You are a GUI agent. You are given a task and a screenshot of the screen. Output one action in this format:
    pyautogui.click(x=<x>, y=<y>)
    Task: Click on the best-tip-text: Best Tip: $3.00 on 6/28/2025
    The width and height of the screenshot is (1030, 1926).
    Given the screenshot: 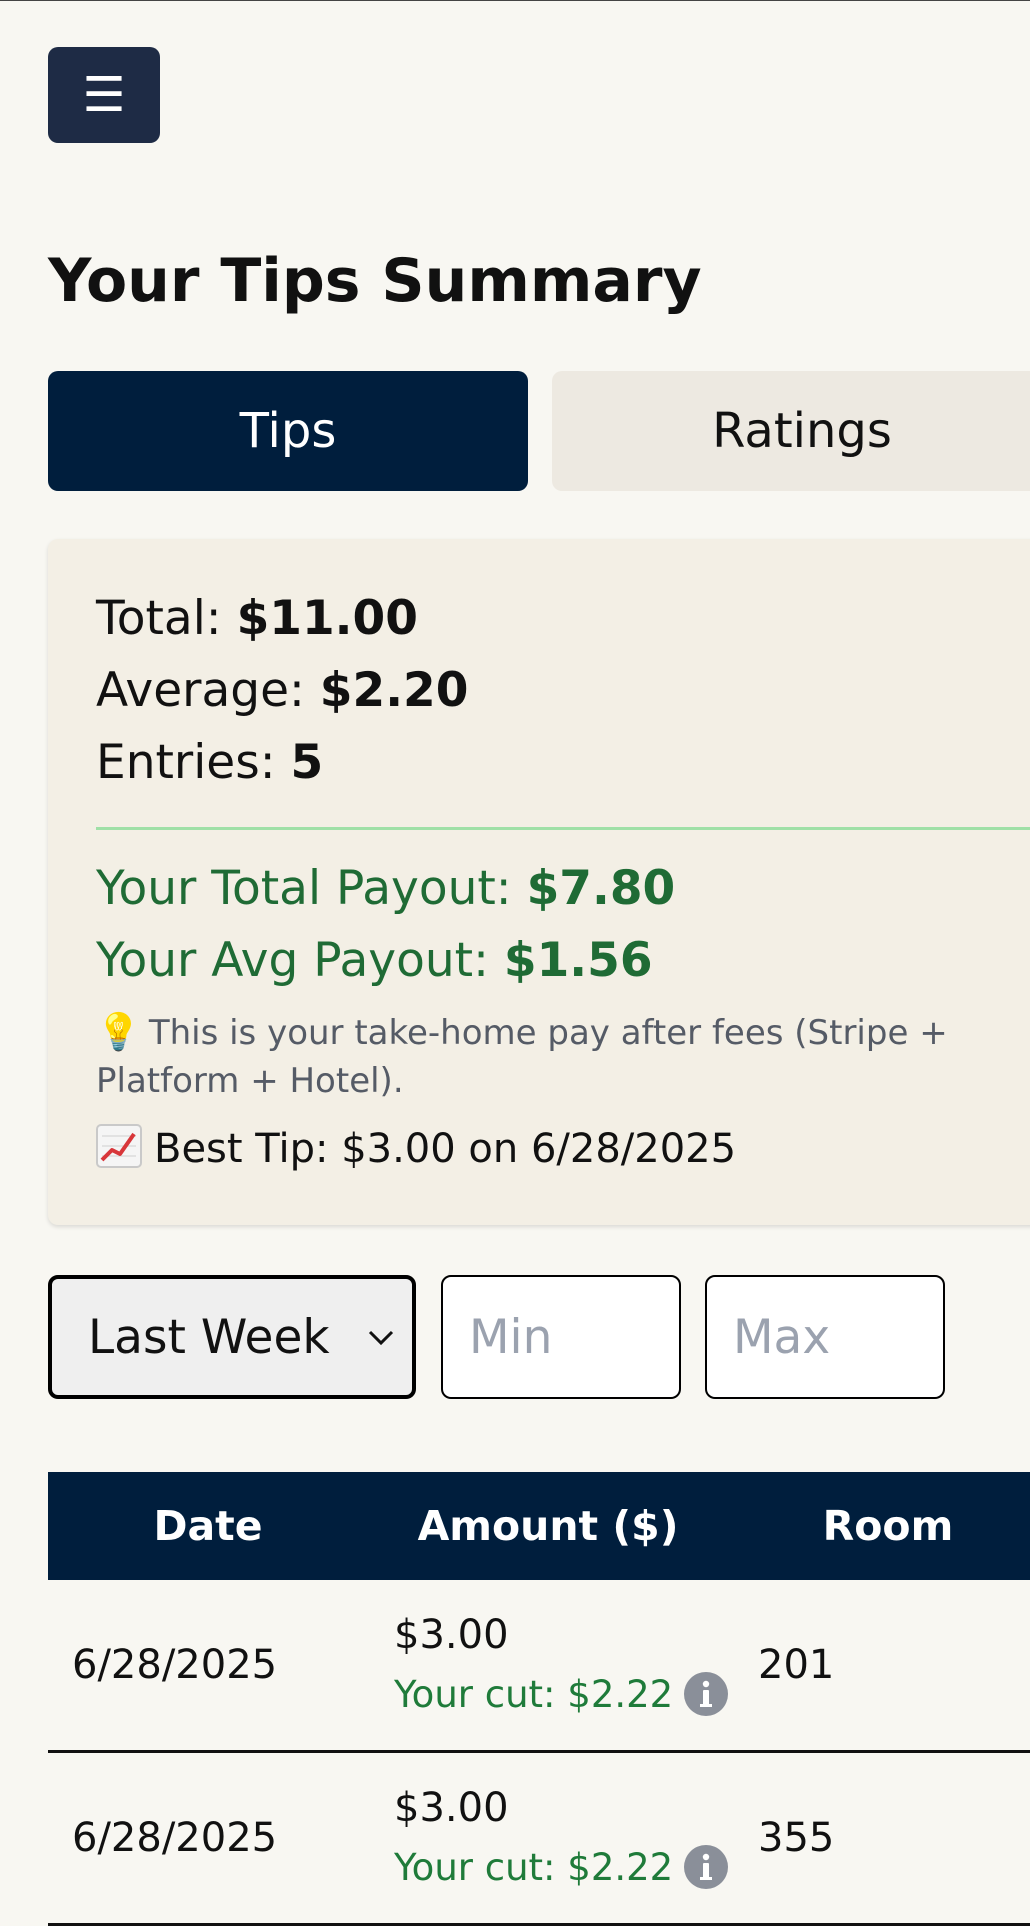 What is the action you would take?
    pyautogui.click(x=445, y=1149)
    